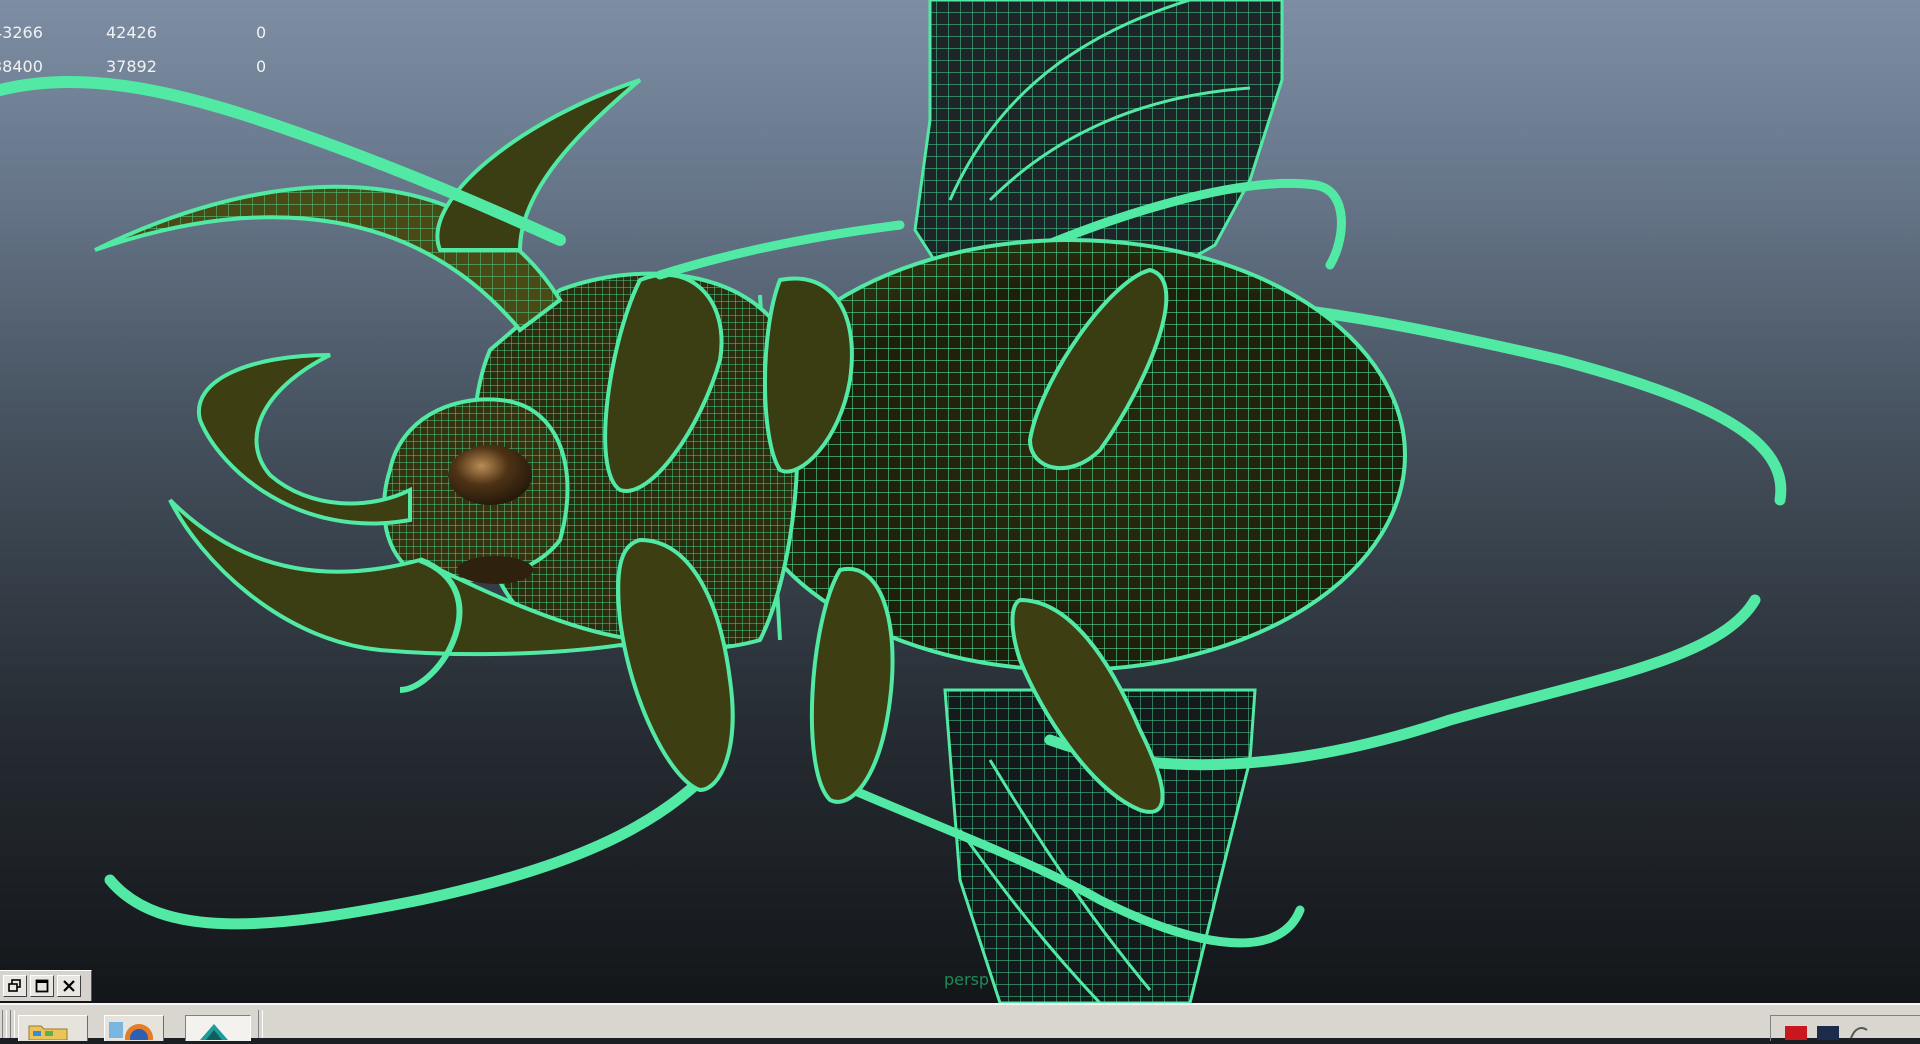 This screenshot has width=1920, height=1044. Describe the element at coordinates (131, 32) in the screenshot. I see `hud-value: 42426` at that location.